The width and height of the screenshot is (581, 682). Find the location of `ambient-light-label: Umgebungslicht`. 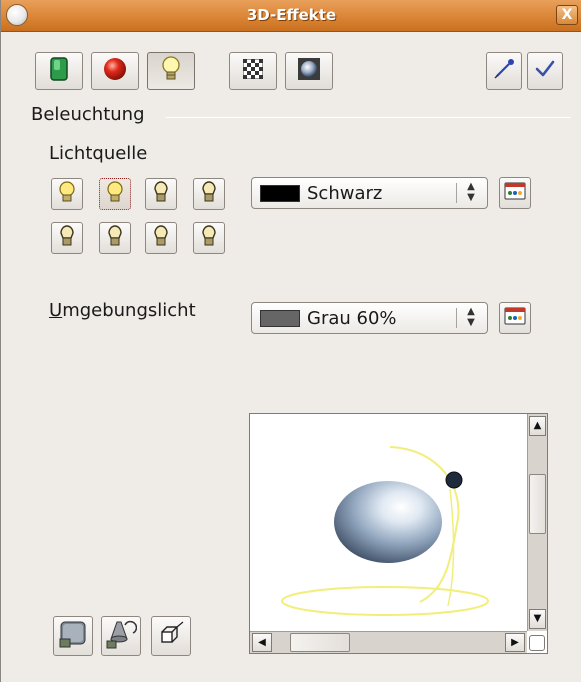

ambient-light-label: Umgebungslicht is located at coordinates (122, 310).